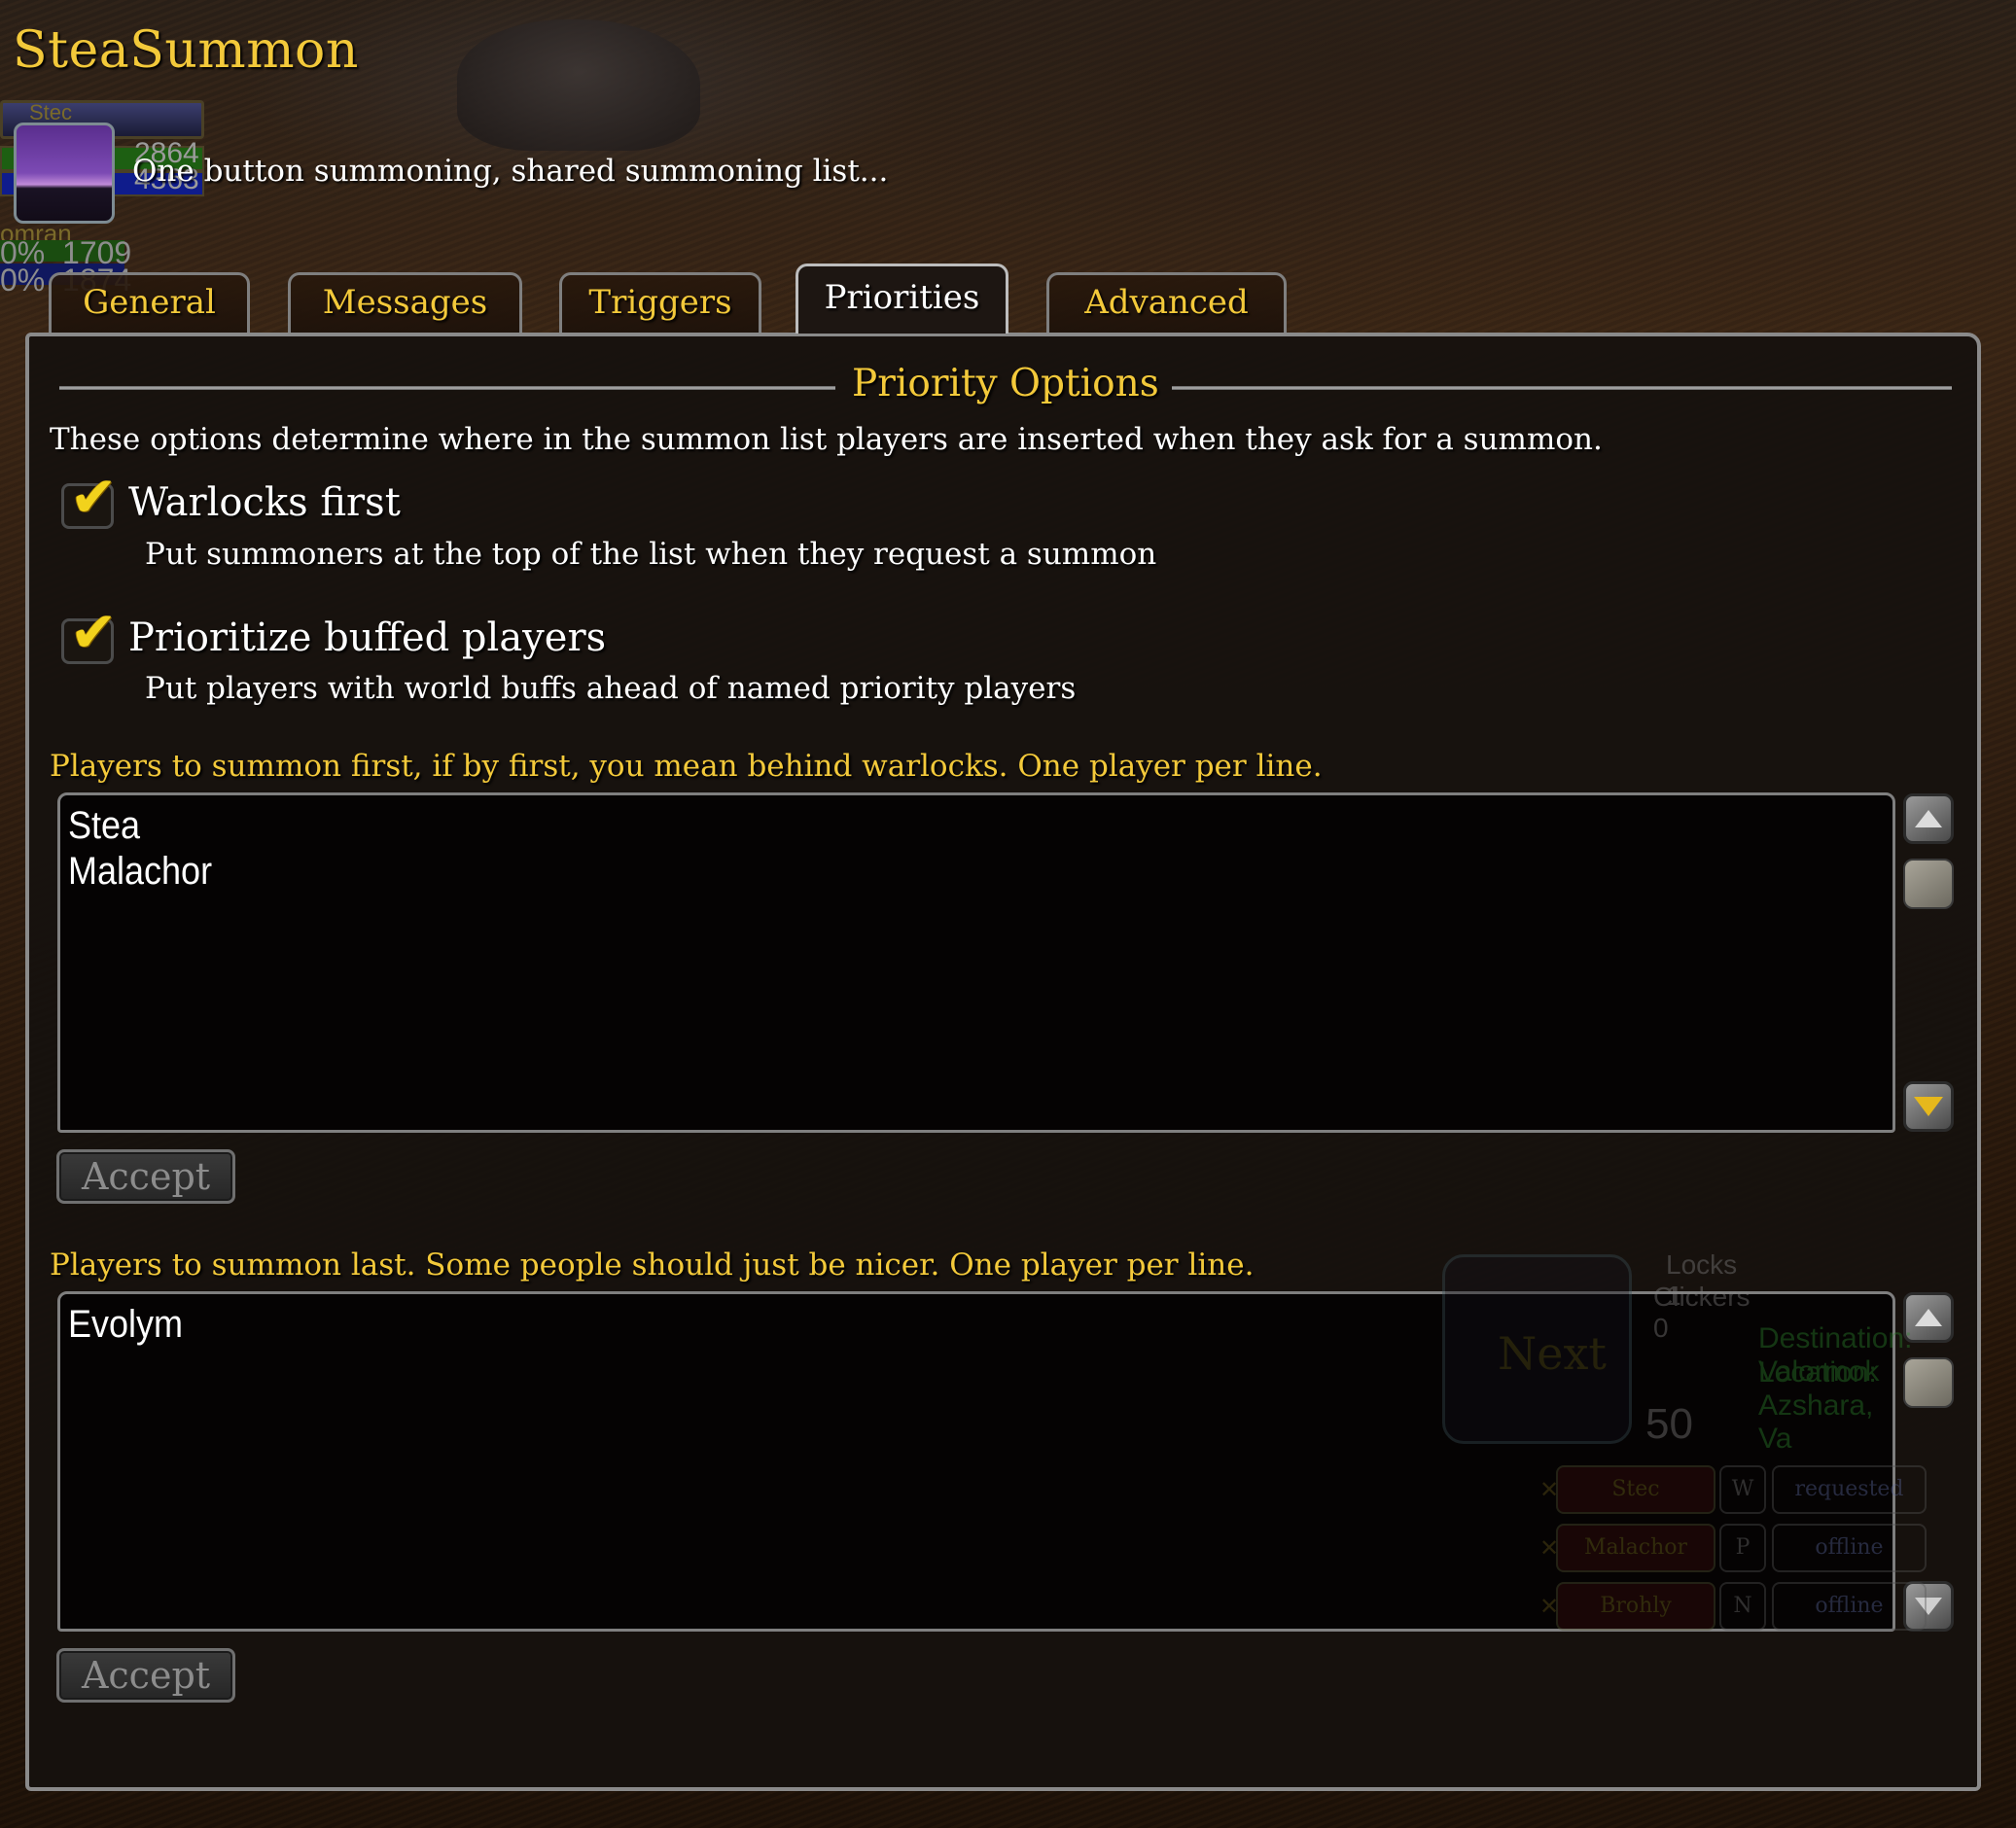 Image resolution: width=2016 pixels, height=1828 pixels. I want to click on tab-general: General, so click(149, 302).